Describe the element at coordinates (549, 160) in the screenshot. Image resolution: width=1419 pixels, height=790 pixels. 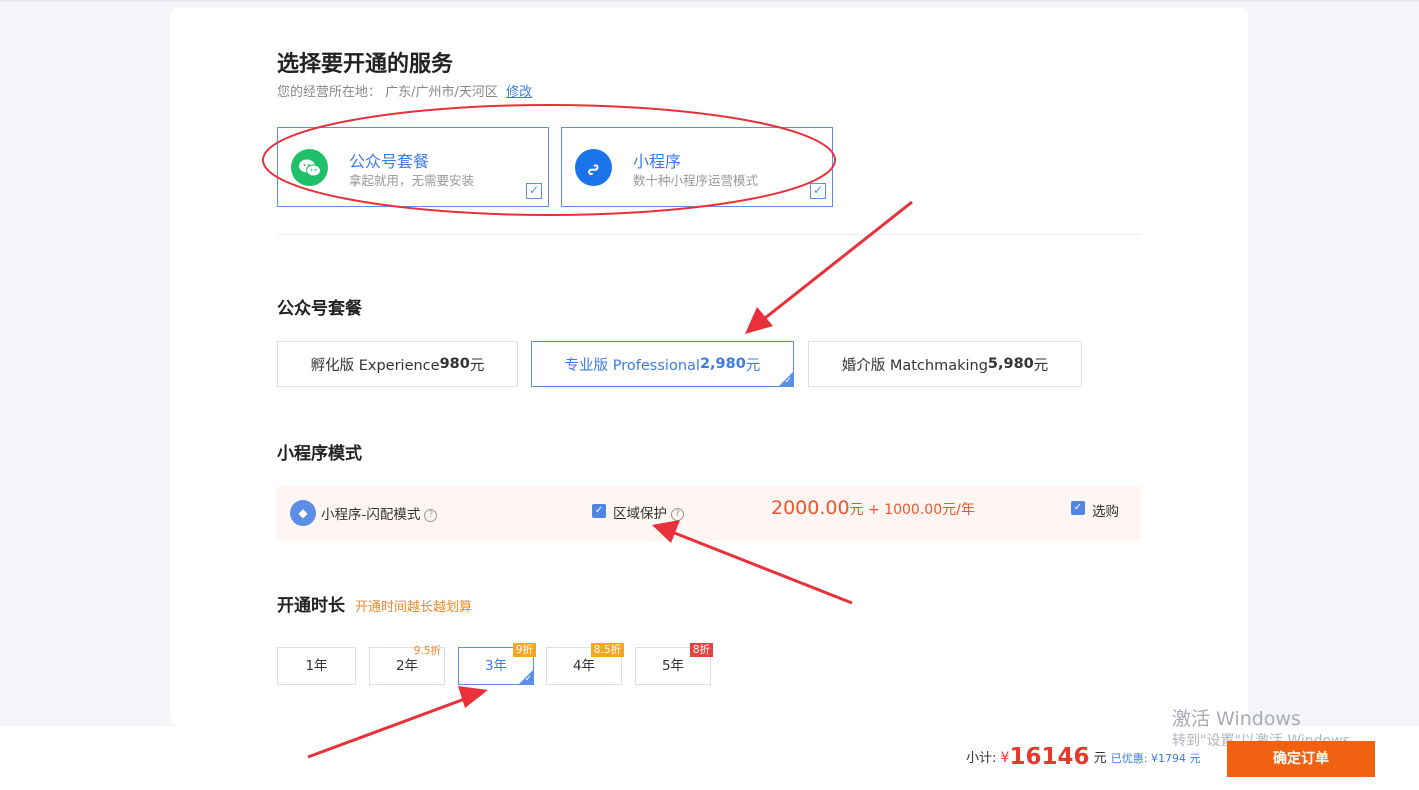
I see `annotation-ellipse` at that location.